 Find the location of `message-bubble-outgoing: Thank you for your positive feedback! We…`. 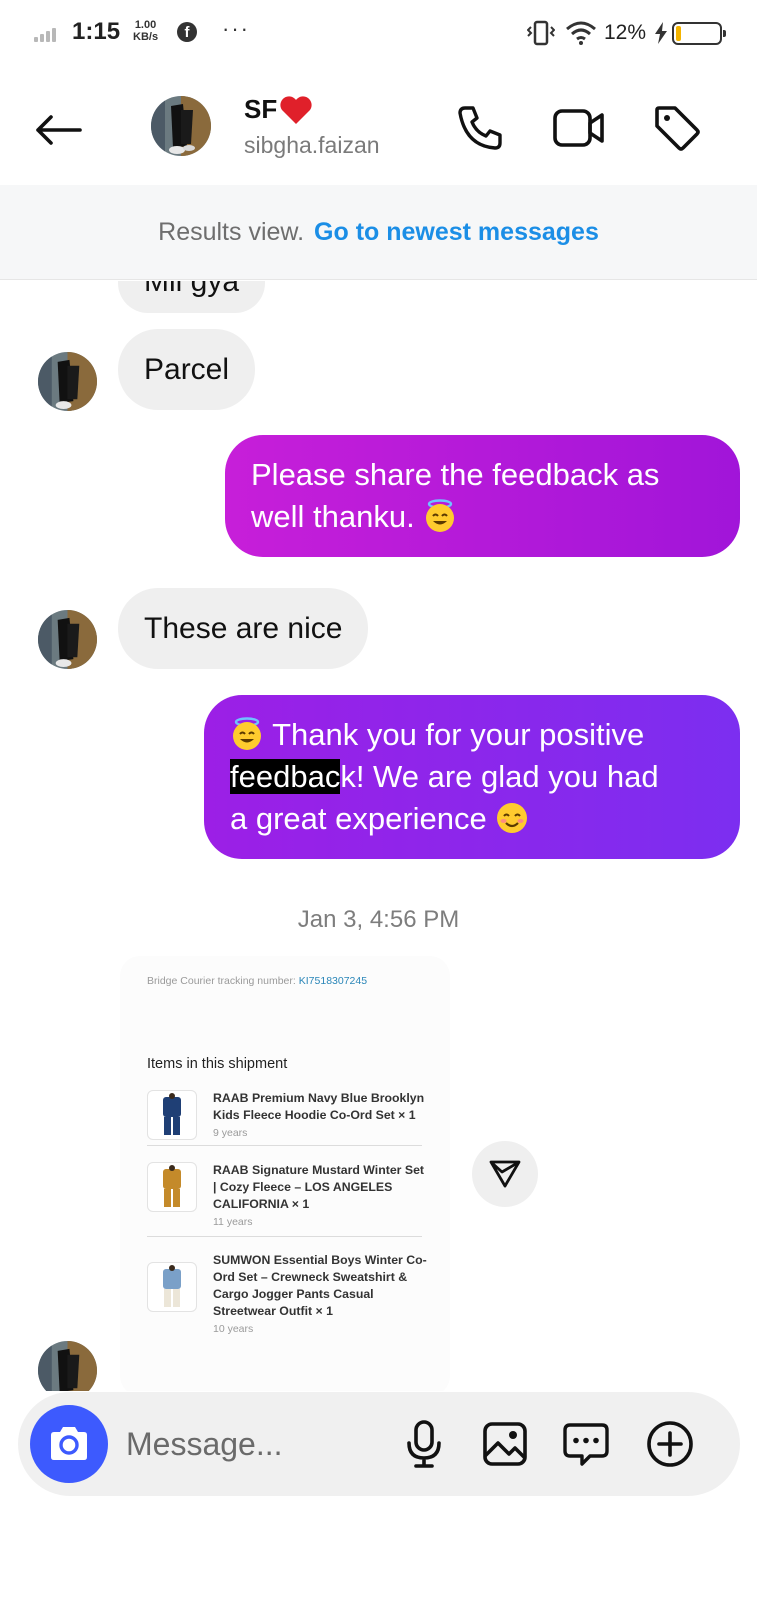

message-bubble-outgoing: Thank you for your positive feedback! We… is located at coordinates (472, 777).